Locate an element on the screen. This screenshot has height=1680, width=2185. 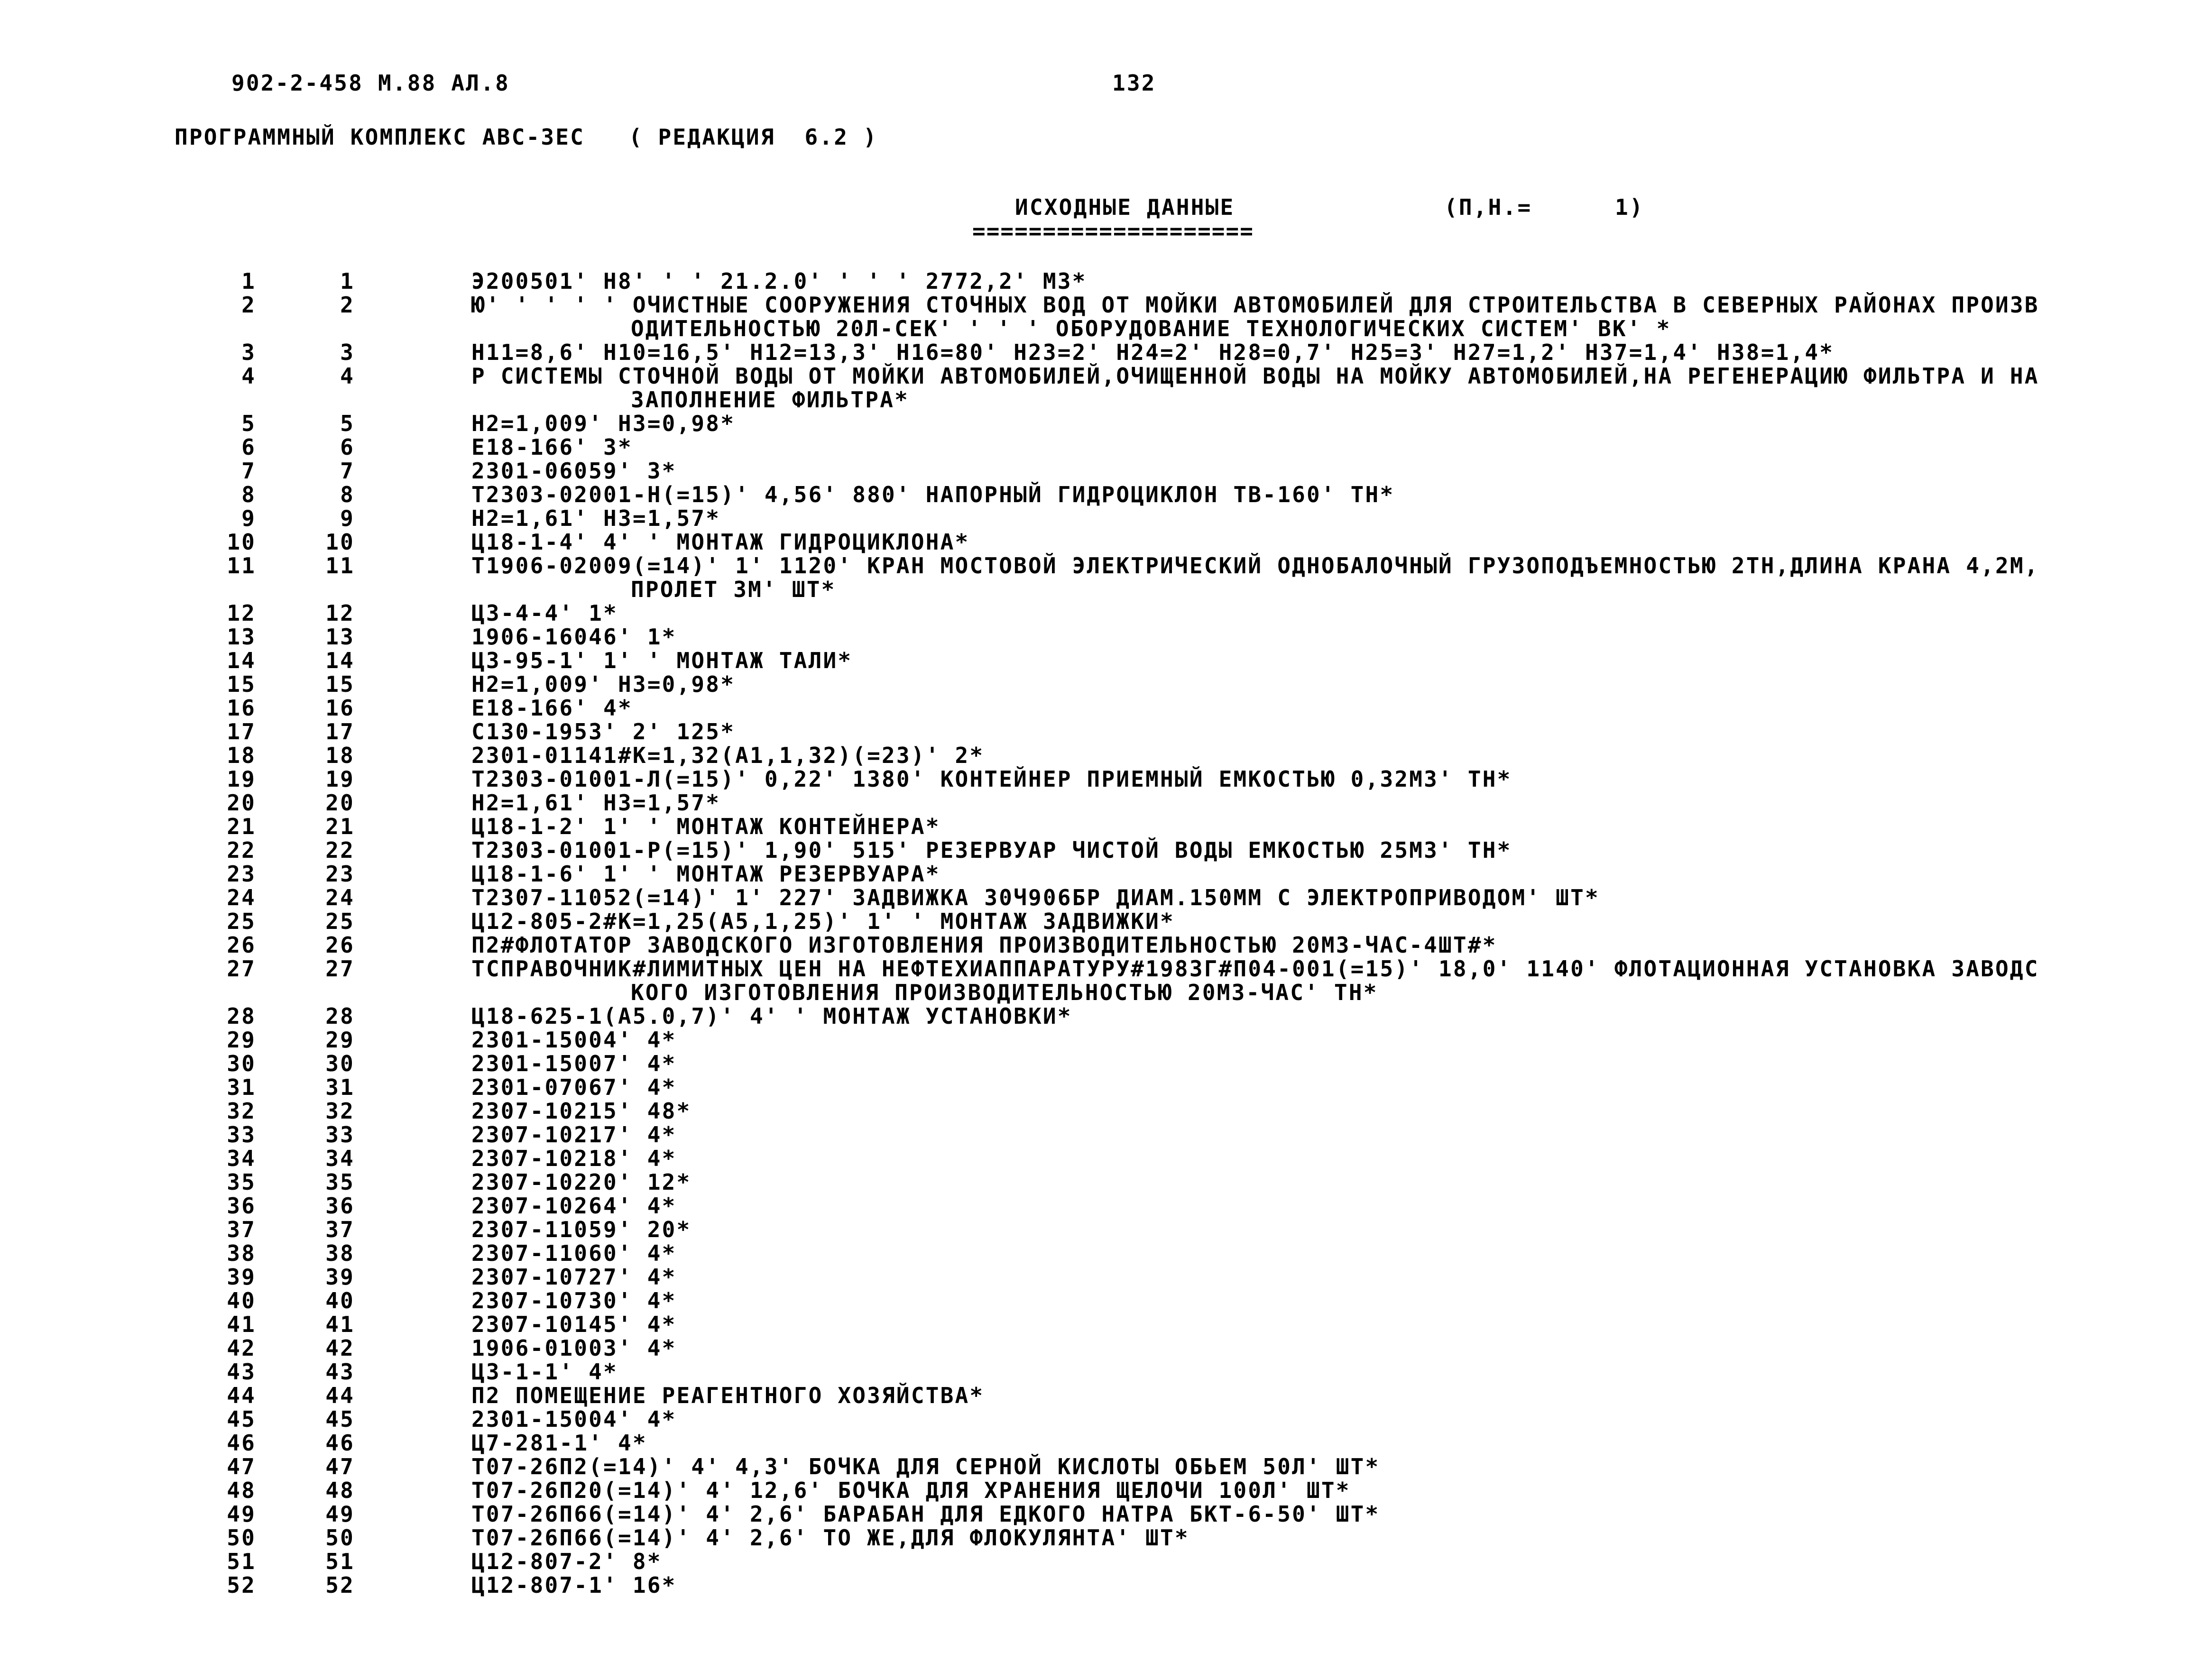
record-content: Ц3-95-1' 1' ' МОНТАЖ ТАЛИ* is located at coordinates (1244, 660).